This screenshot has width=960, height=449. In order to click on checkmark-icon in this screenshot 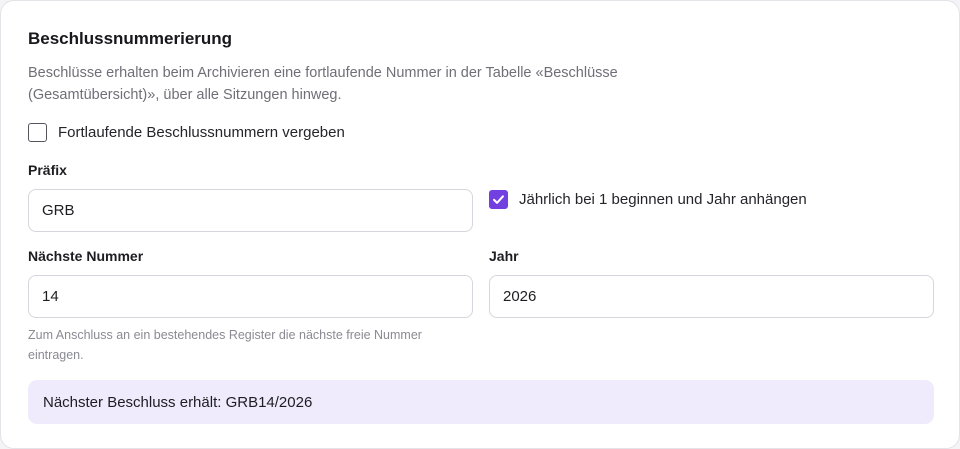, I will do `click(498, 199)`.